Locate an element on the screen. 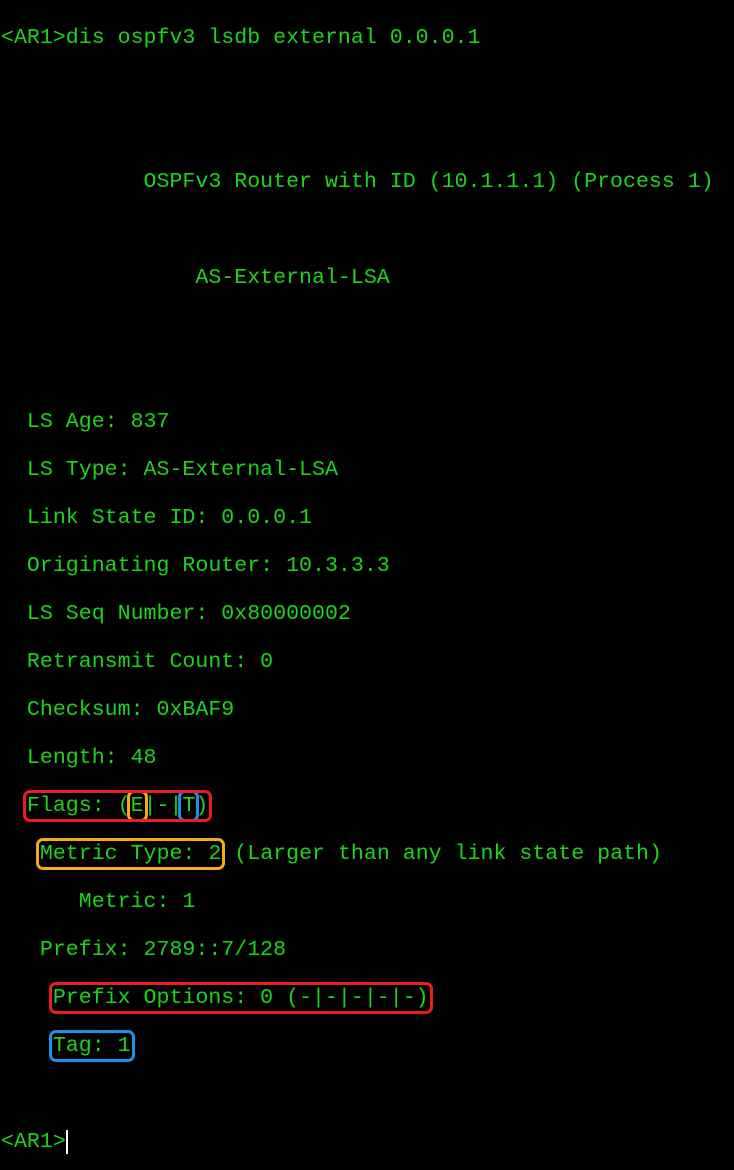  field-flags: Flags: (E|-|T) is located at coordinates (357, 806).